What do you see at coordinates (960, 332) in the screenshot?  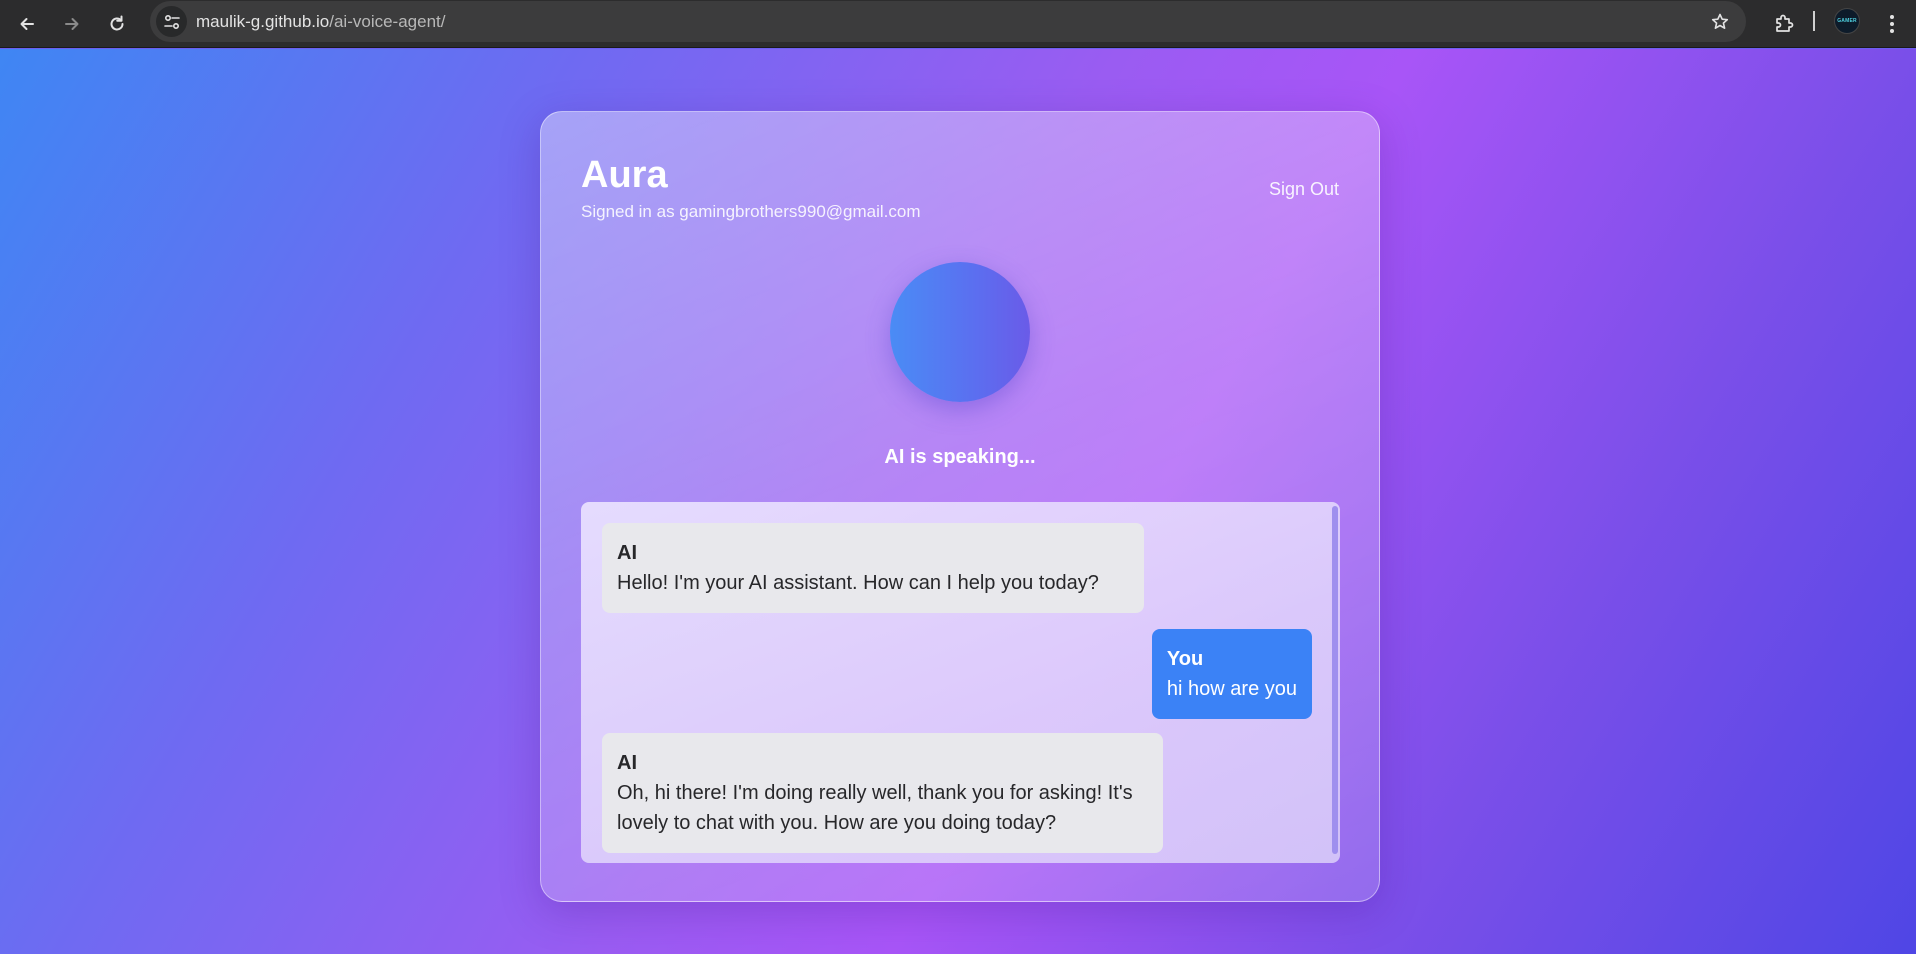 I see `voice-orb` at bounding box center [960, 332].